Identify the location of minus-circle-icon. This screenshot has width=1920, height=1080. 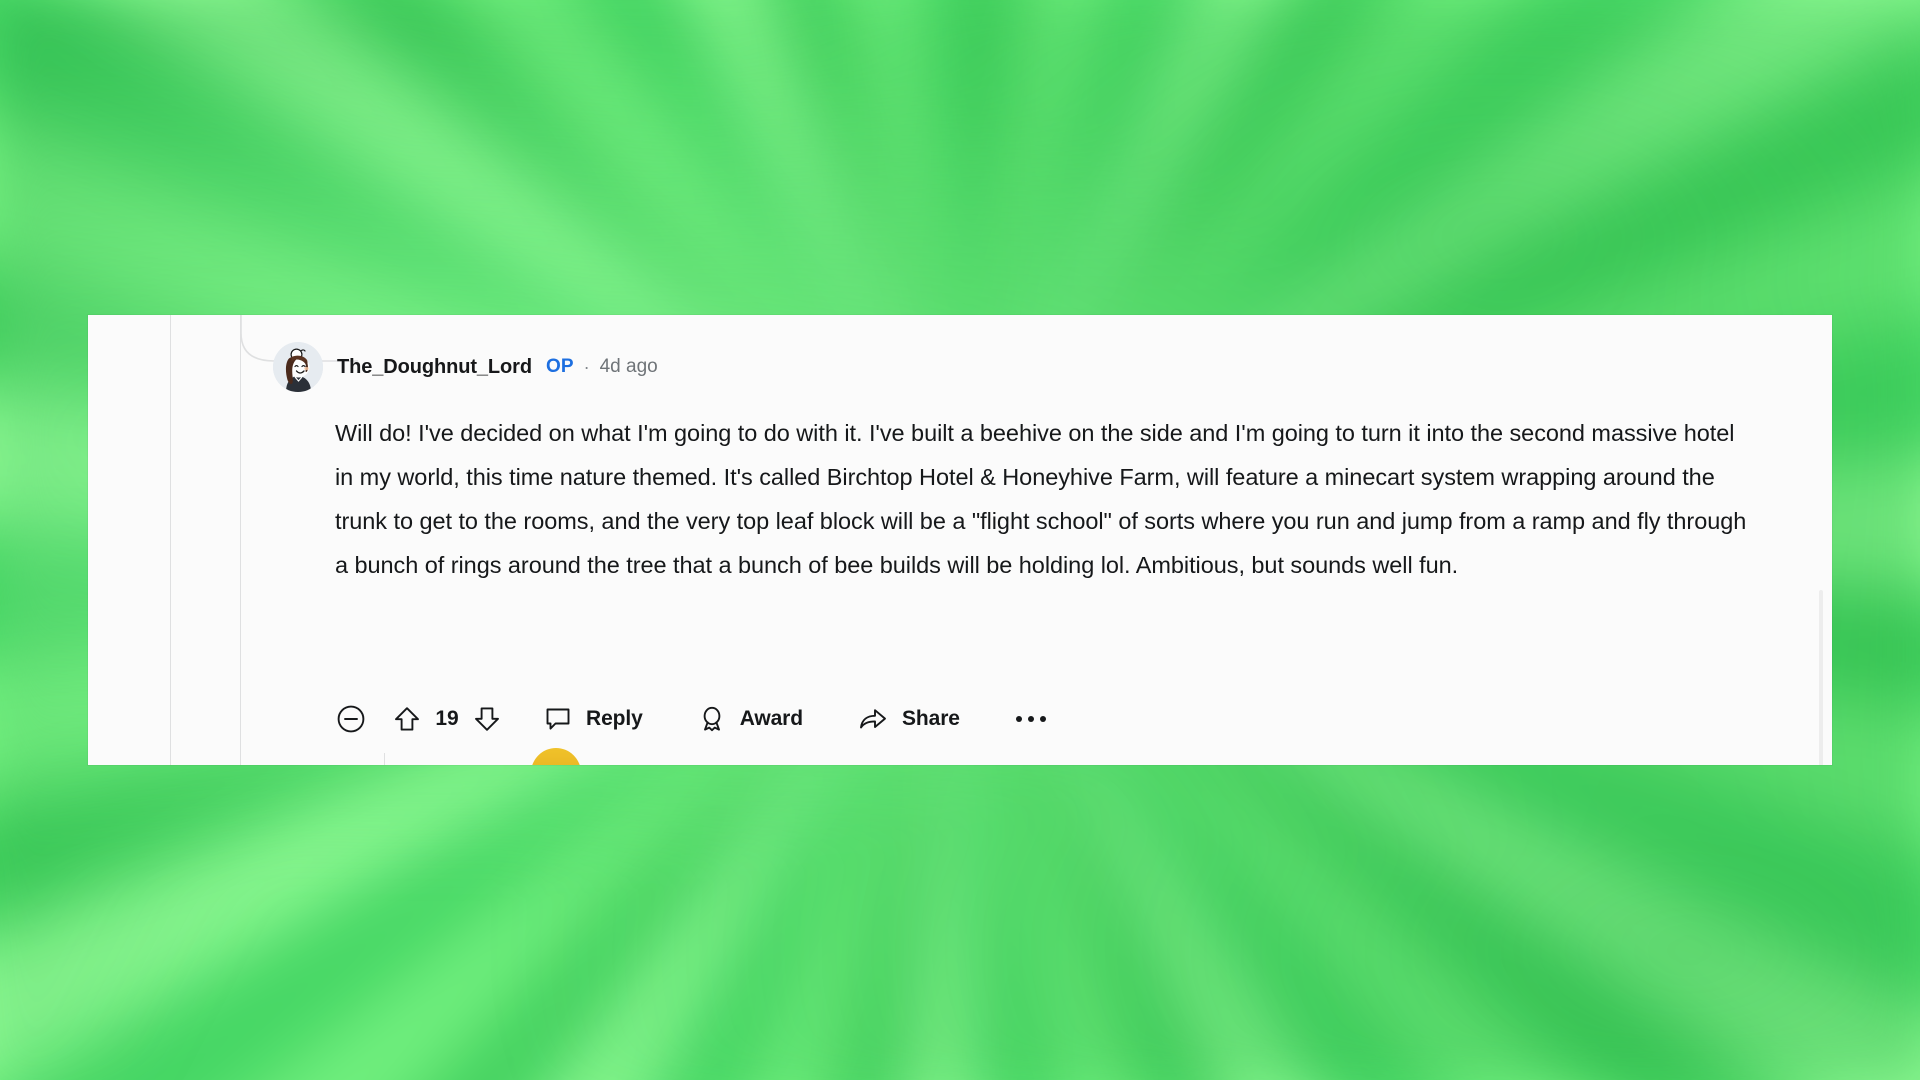
(351, 719).